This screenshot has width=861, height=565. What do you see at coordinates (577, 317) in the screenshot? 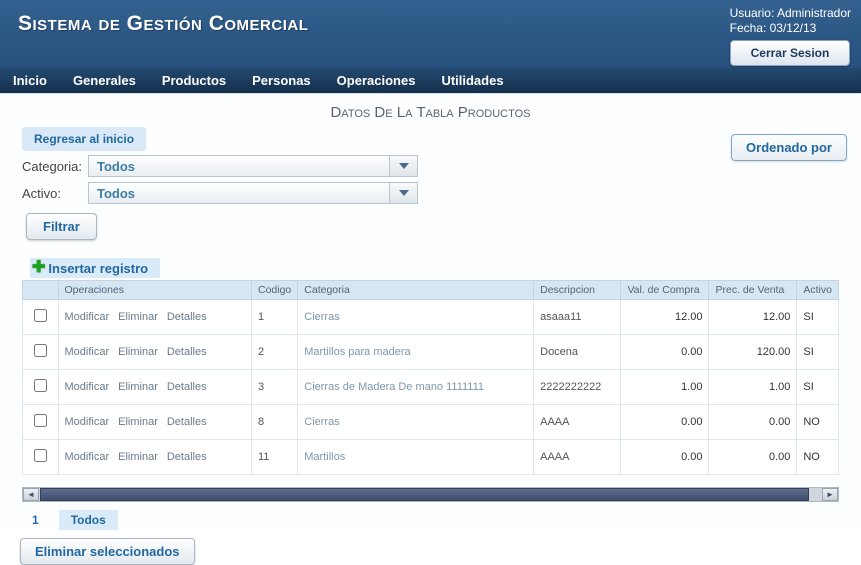
I see `cell-descripcion: asaaa11` at bounding box center [577, 317].